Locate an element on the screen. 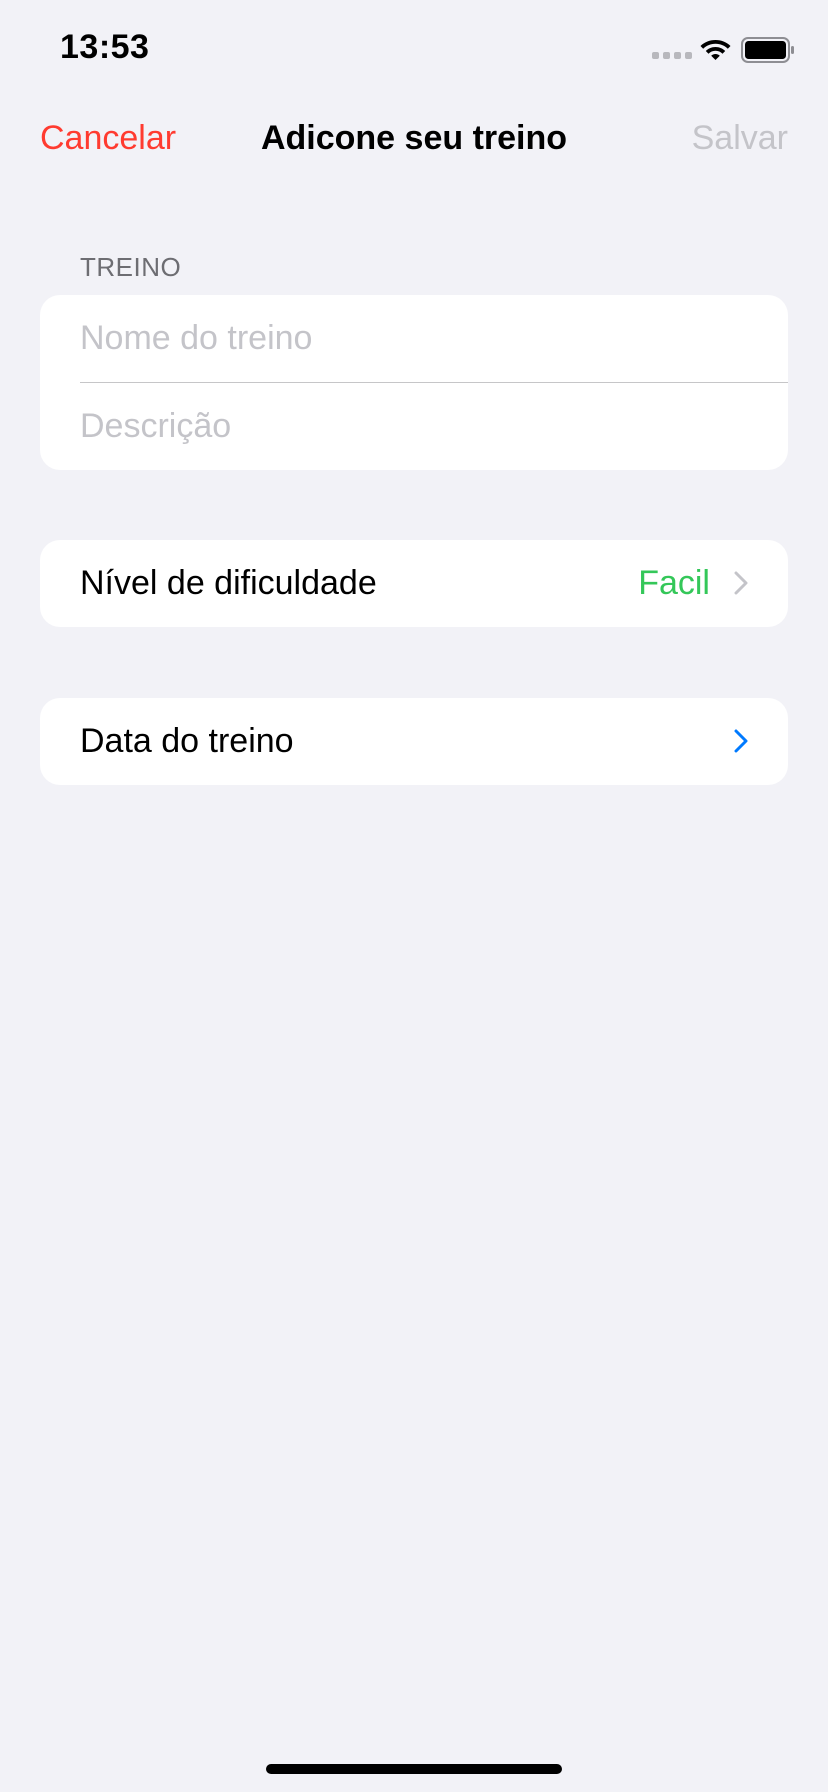  wifi-icon is located at coordinates (715, 50).